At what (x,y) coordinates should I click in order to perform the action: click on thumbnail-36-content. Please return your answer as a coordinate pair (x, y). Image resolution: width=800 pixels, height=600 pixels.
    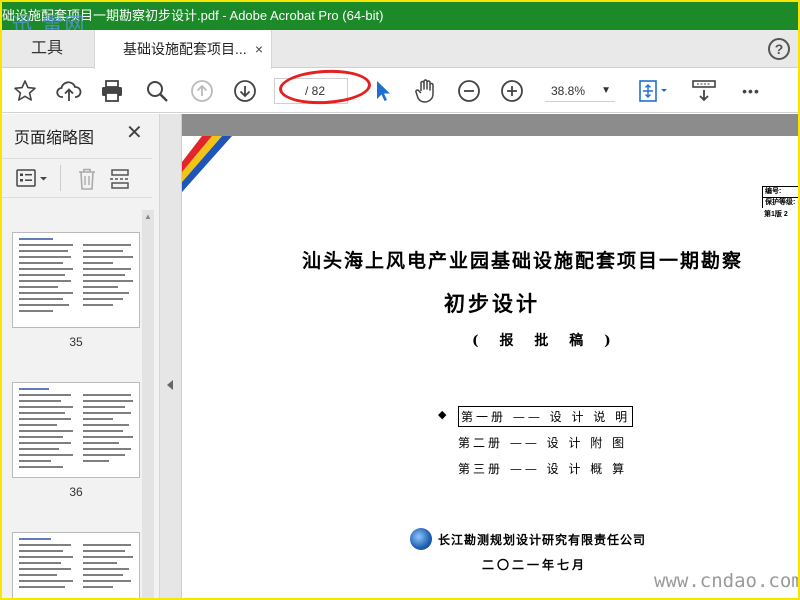
    Looking at the image, I should click on (76, 428).